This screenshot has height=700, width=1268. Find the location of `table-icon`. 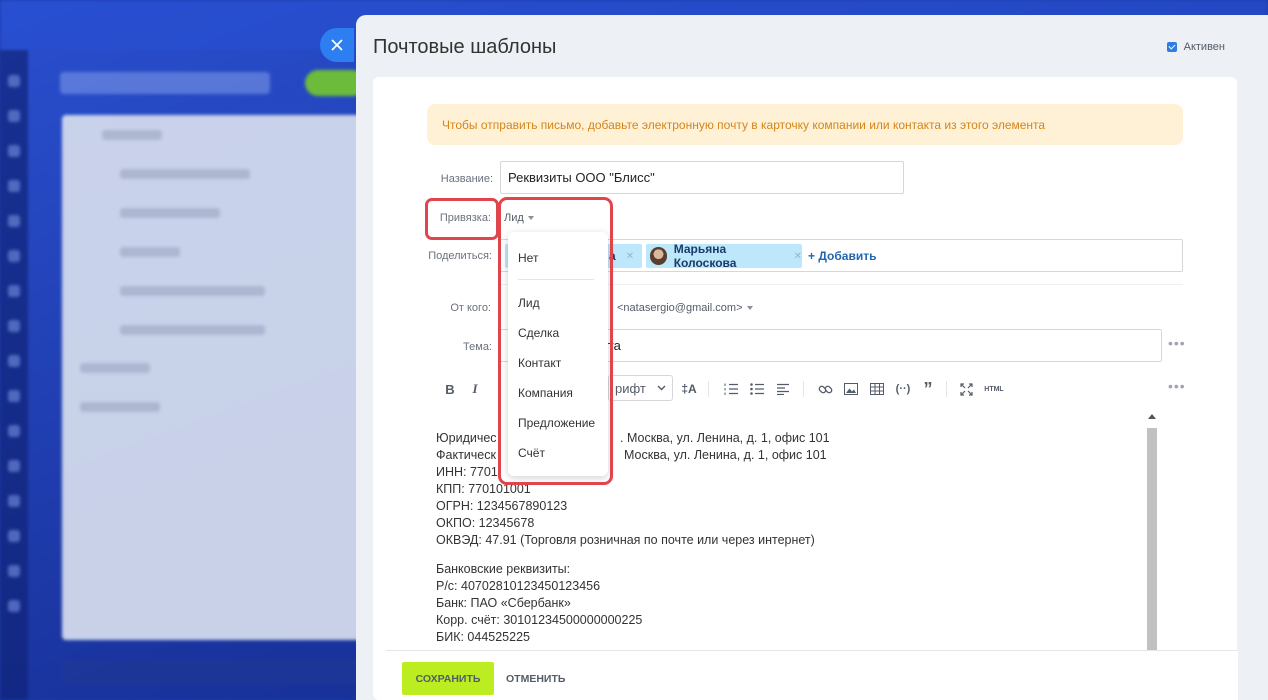

table-icon is located at coordinates (877, 389).